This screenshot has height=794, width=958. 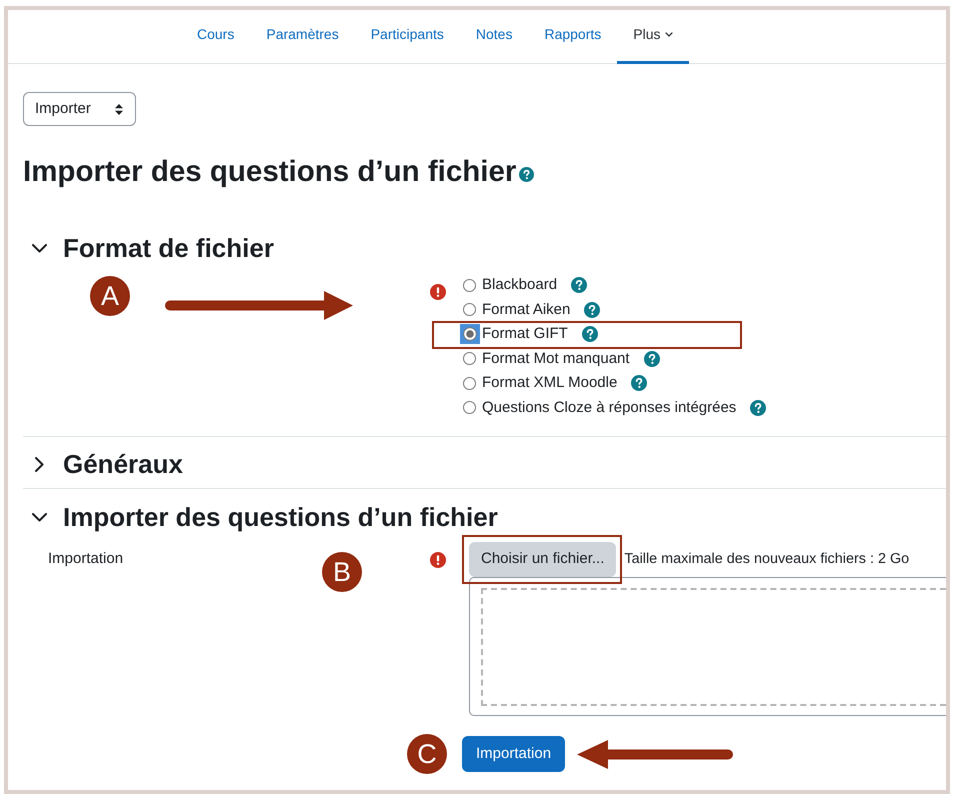 I want to click on radio-label: Format GIFT, so click(x=525, y=334).